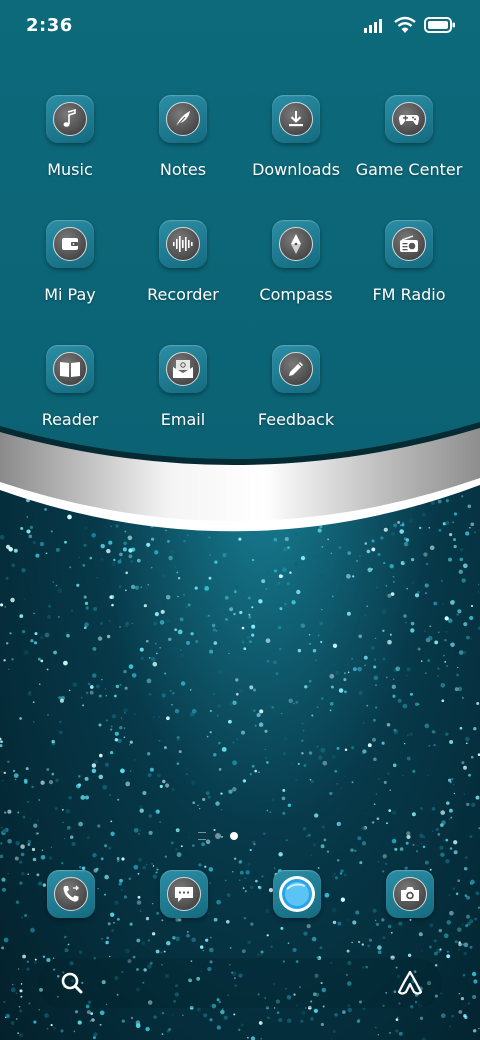 The image size is (480, 1040). I want to click on signal-icon, so click(373, 26).